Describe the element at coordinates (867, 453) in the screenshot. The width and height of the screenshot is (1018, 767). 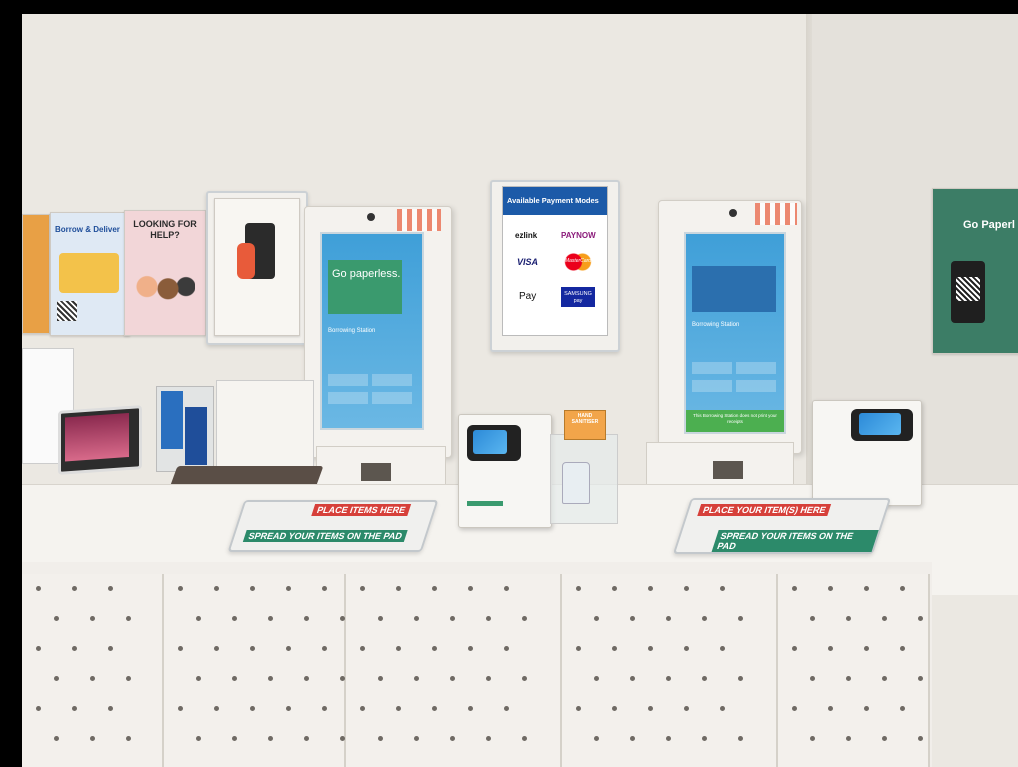
I see `right-payment-terminal` at that location.